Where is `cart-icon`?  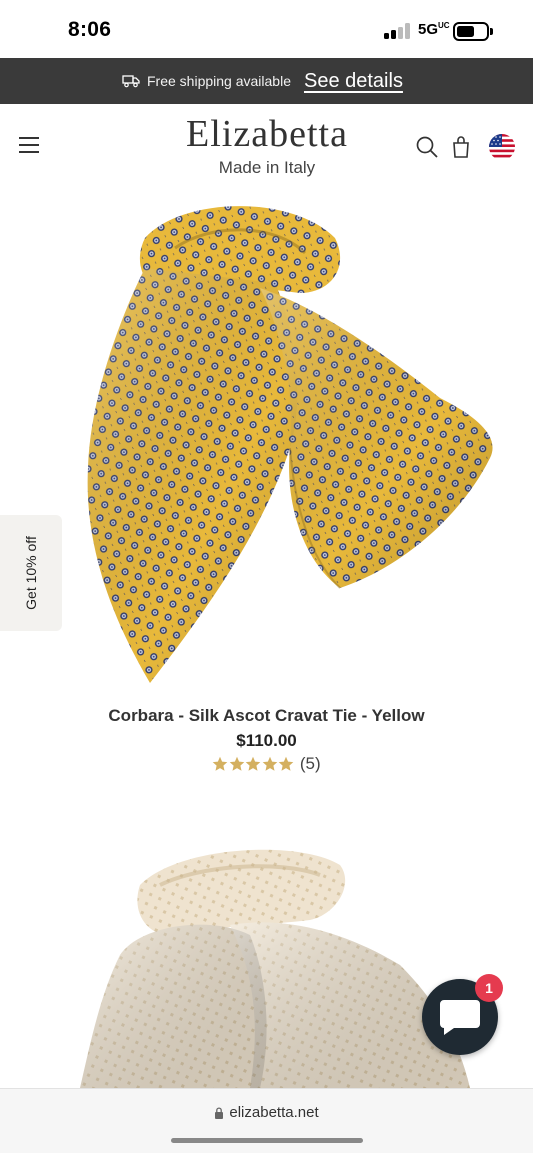 cart-icon is located at coordinates (461, 147).